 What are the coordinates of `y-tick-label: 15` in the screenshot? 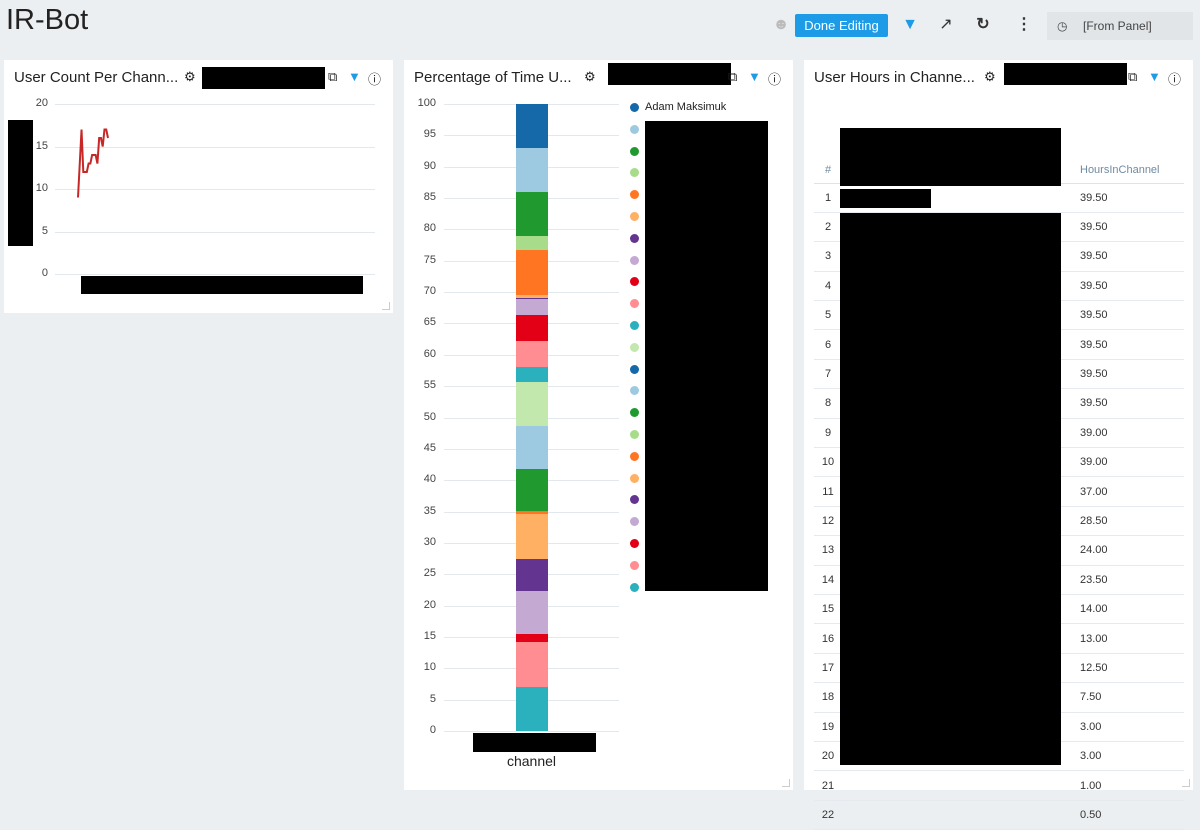 It's located at (429, 635).